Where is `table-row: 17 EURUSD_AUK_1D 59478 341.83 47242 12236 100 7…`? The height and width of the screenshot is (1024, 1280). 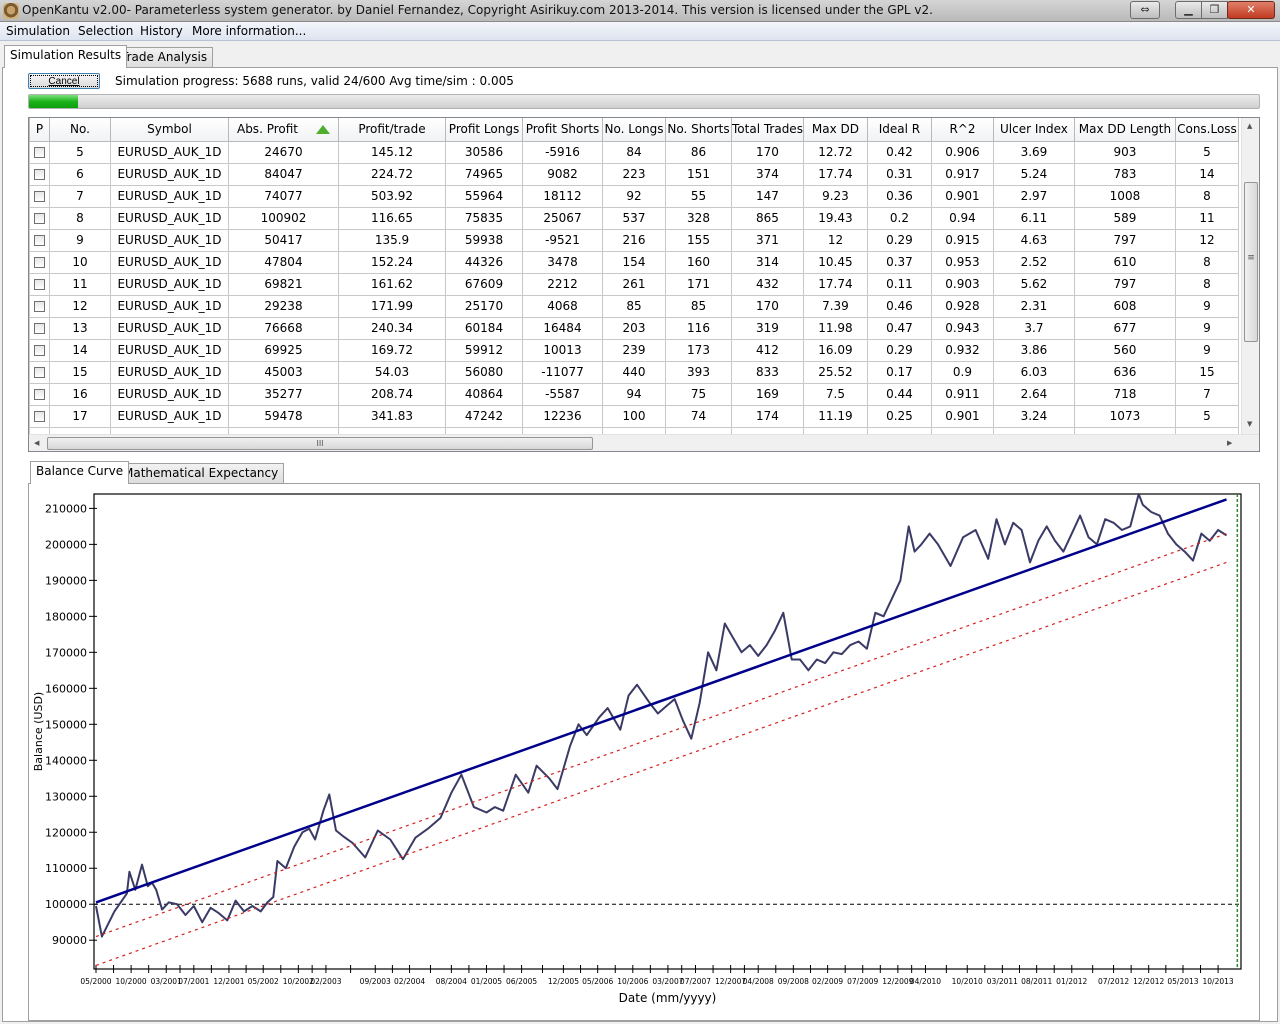
table-row: 17 EURUSD_AUK_1D 59478 341.83 47242 12236 100 7… is located at coordinates (634, 416).